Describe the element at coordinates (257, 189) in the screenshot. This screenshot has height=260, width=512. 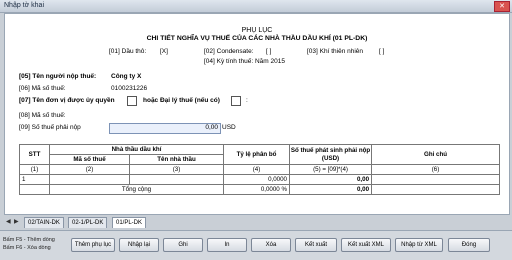
I see `total-ratio: 0,0000 %` at that location.